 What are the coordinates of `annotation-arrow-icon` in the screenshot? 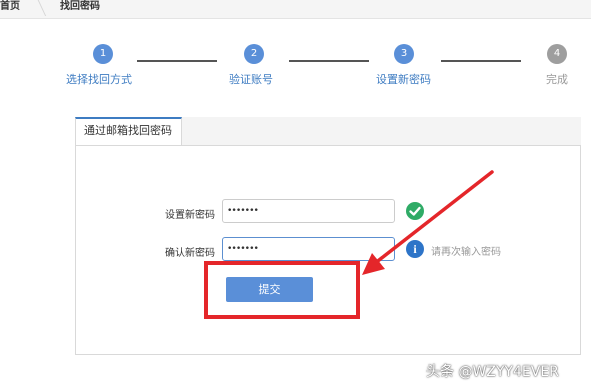 It's located at (428, 222).